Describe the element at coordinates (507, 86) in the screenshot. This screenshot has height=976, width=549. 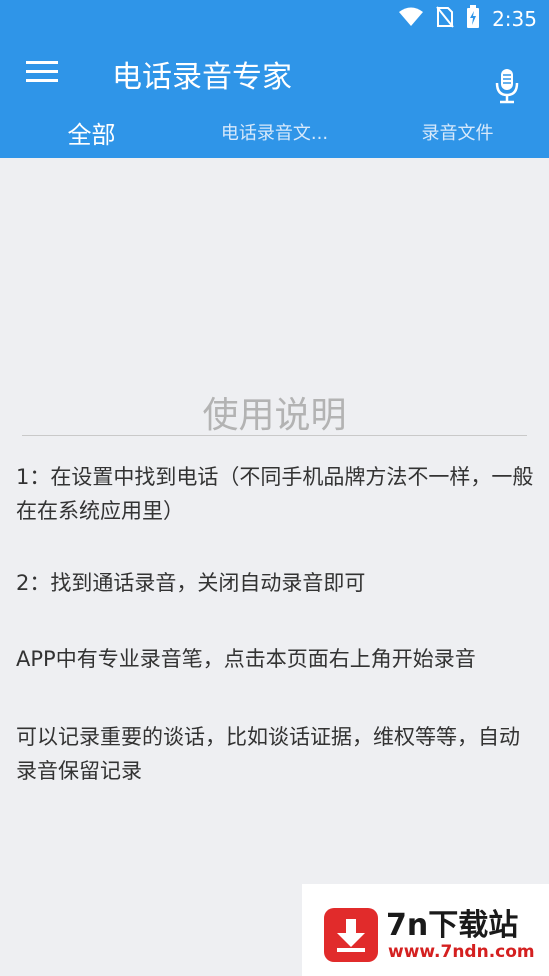
I see `microphone-icon` at that location.